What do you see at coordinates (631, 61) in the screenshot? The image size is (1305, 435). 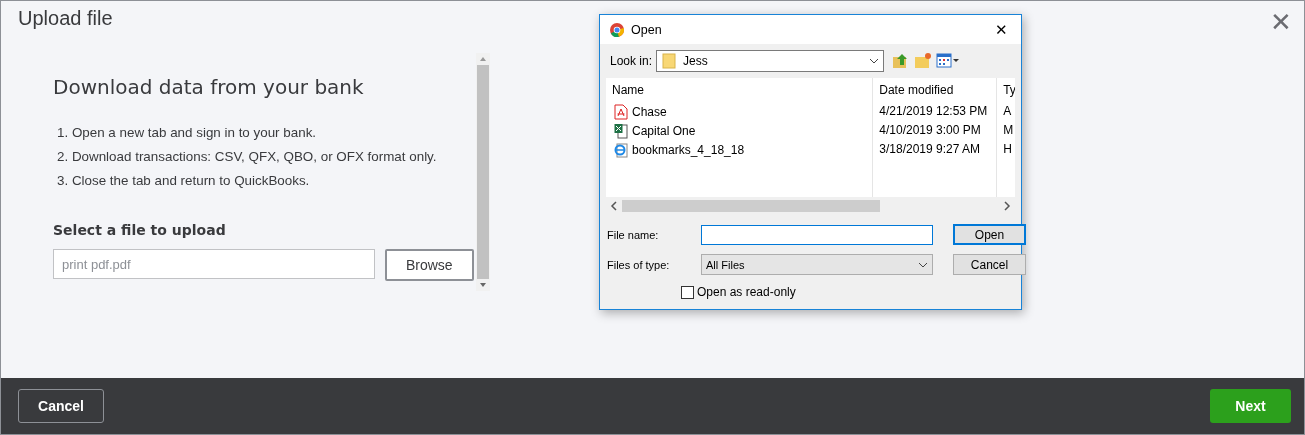 I see `look-in-label: Look in:` at bounding box center [631, 61].